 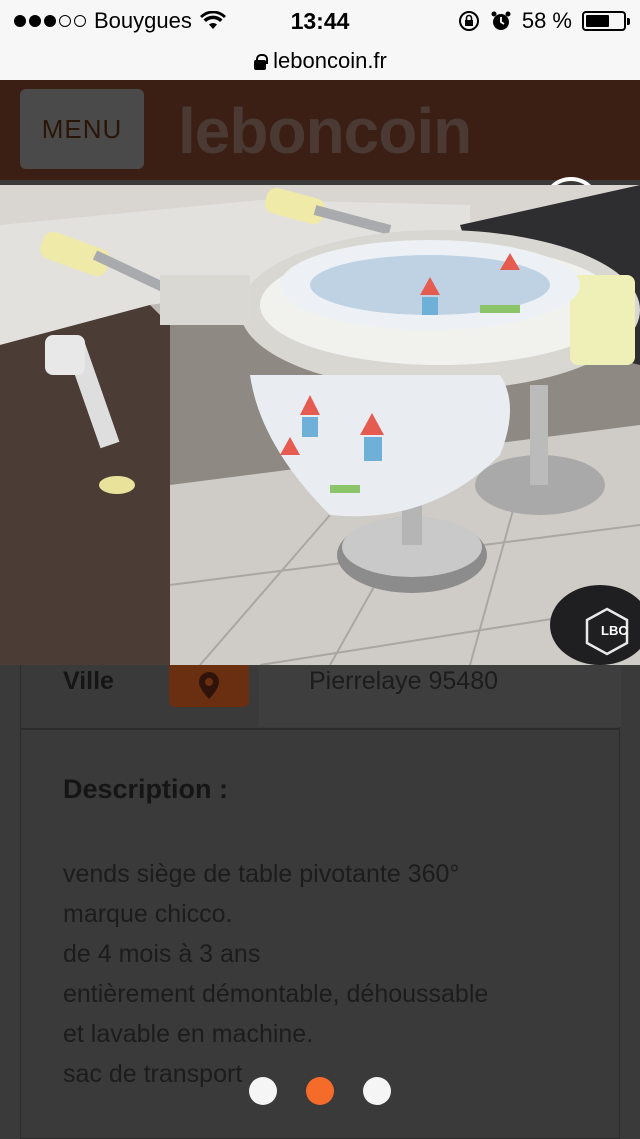 What do you see at coordinates (148, 914) in the screenshot?
I see `description-line: marque chicco.` at bounding box center [148, 914].